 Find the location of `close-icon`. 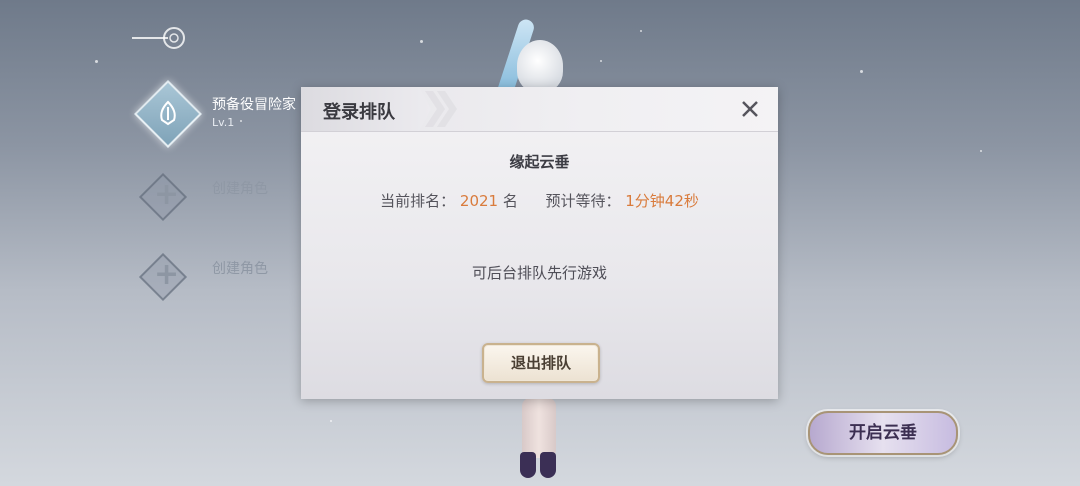

close-icon is located at coordinates (750, 109).